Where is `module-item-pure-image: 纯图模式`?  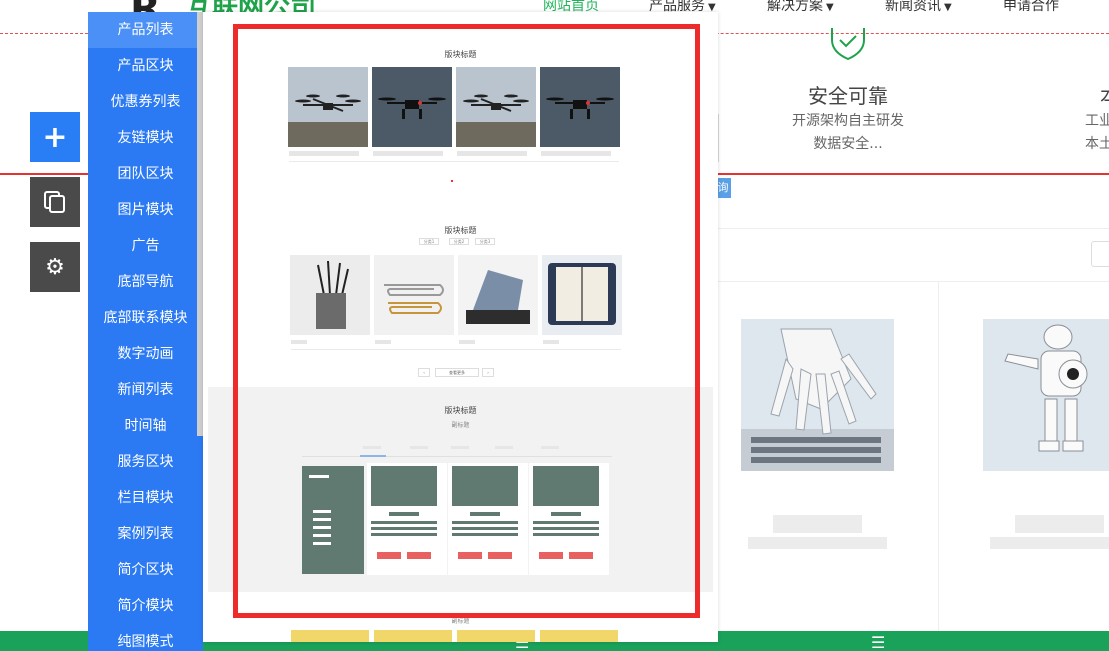 module-item-pure-image: 纯图模式 is located at coordinates (145, 637).